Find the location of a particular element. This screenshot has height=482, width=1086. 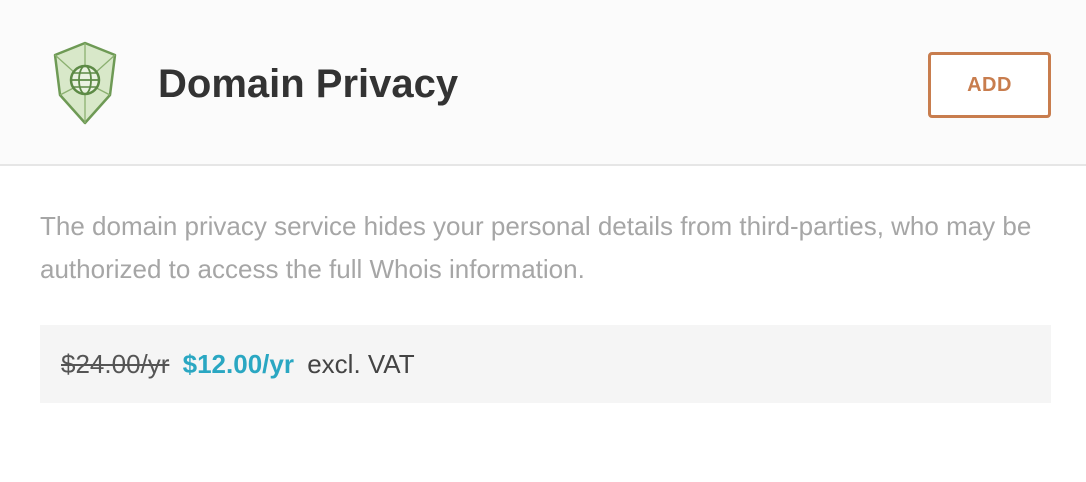

product-title: Domain Privacy is located at coordinates (308, 84).